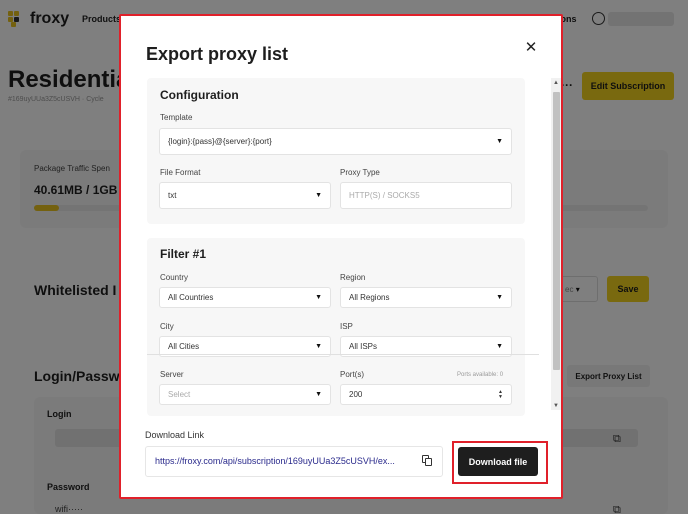 This screenshot has width=688, height=514. I want to click on filter-title: Filter #1, so click(183, 254).